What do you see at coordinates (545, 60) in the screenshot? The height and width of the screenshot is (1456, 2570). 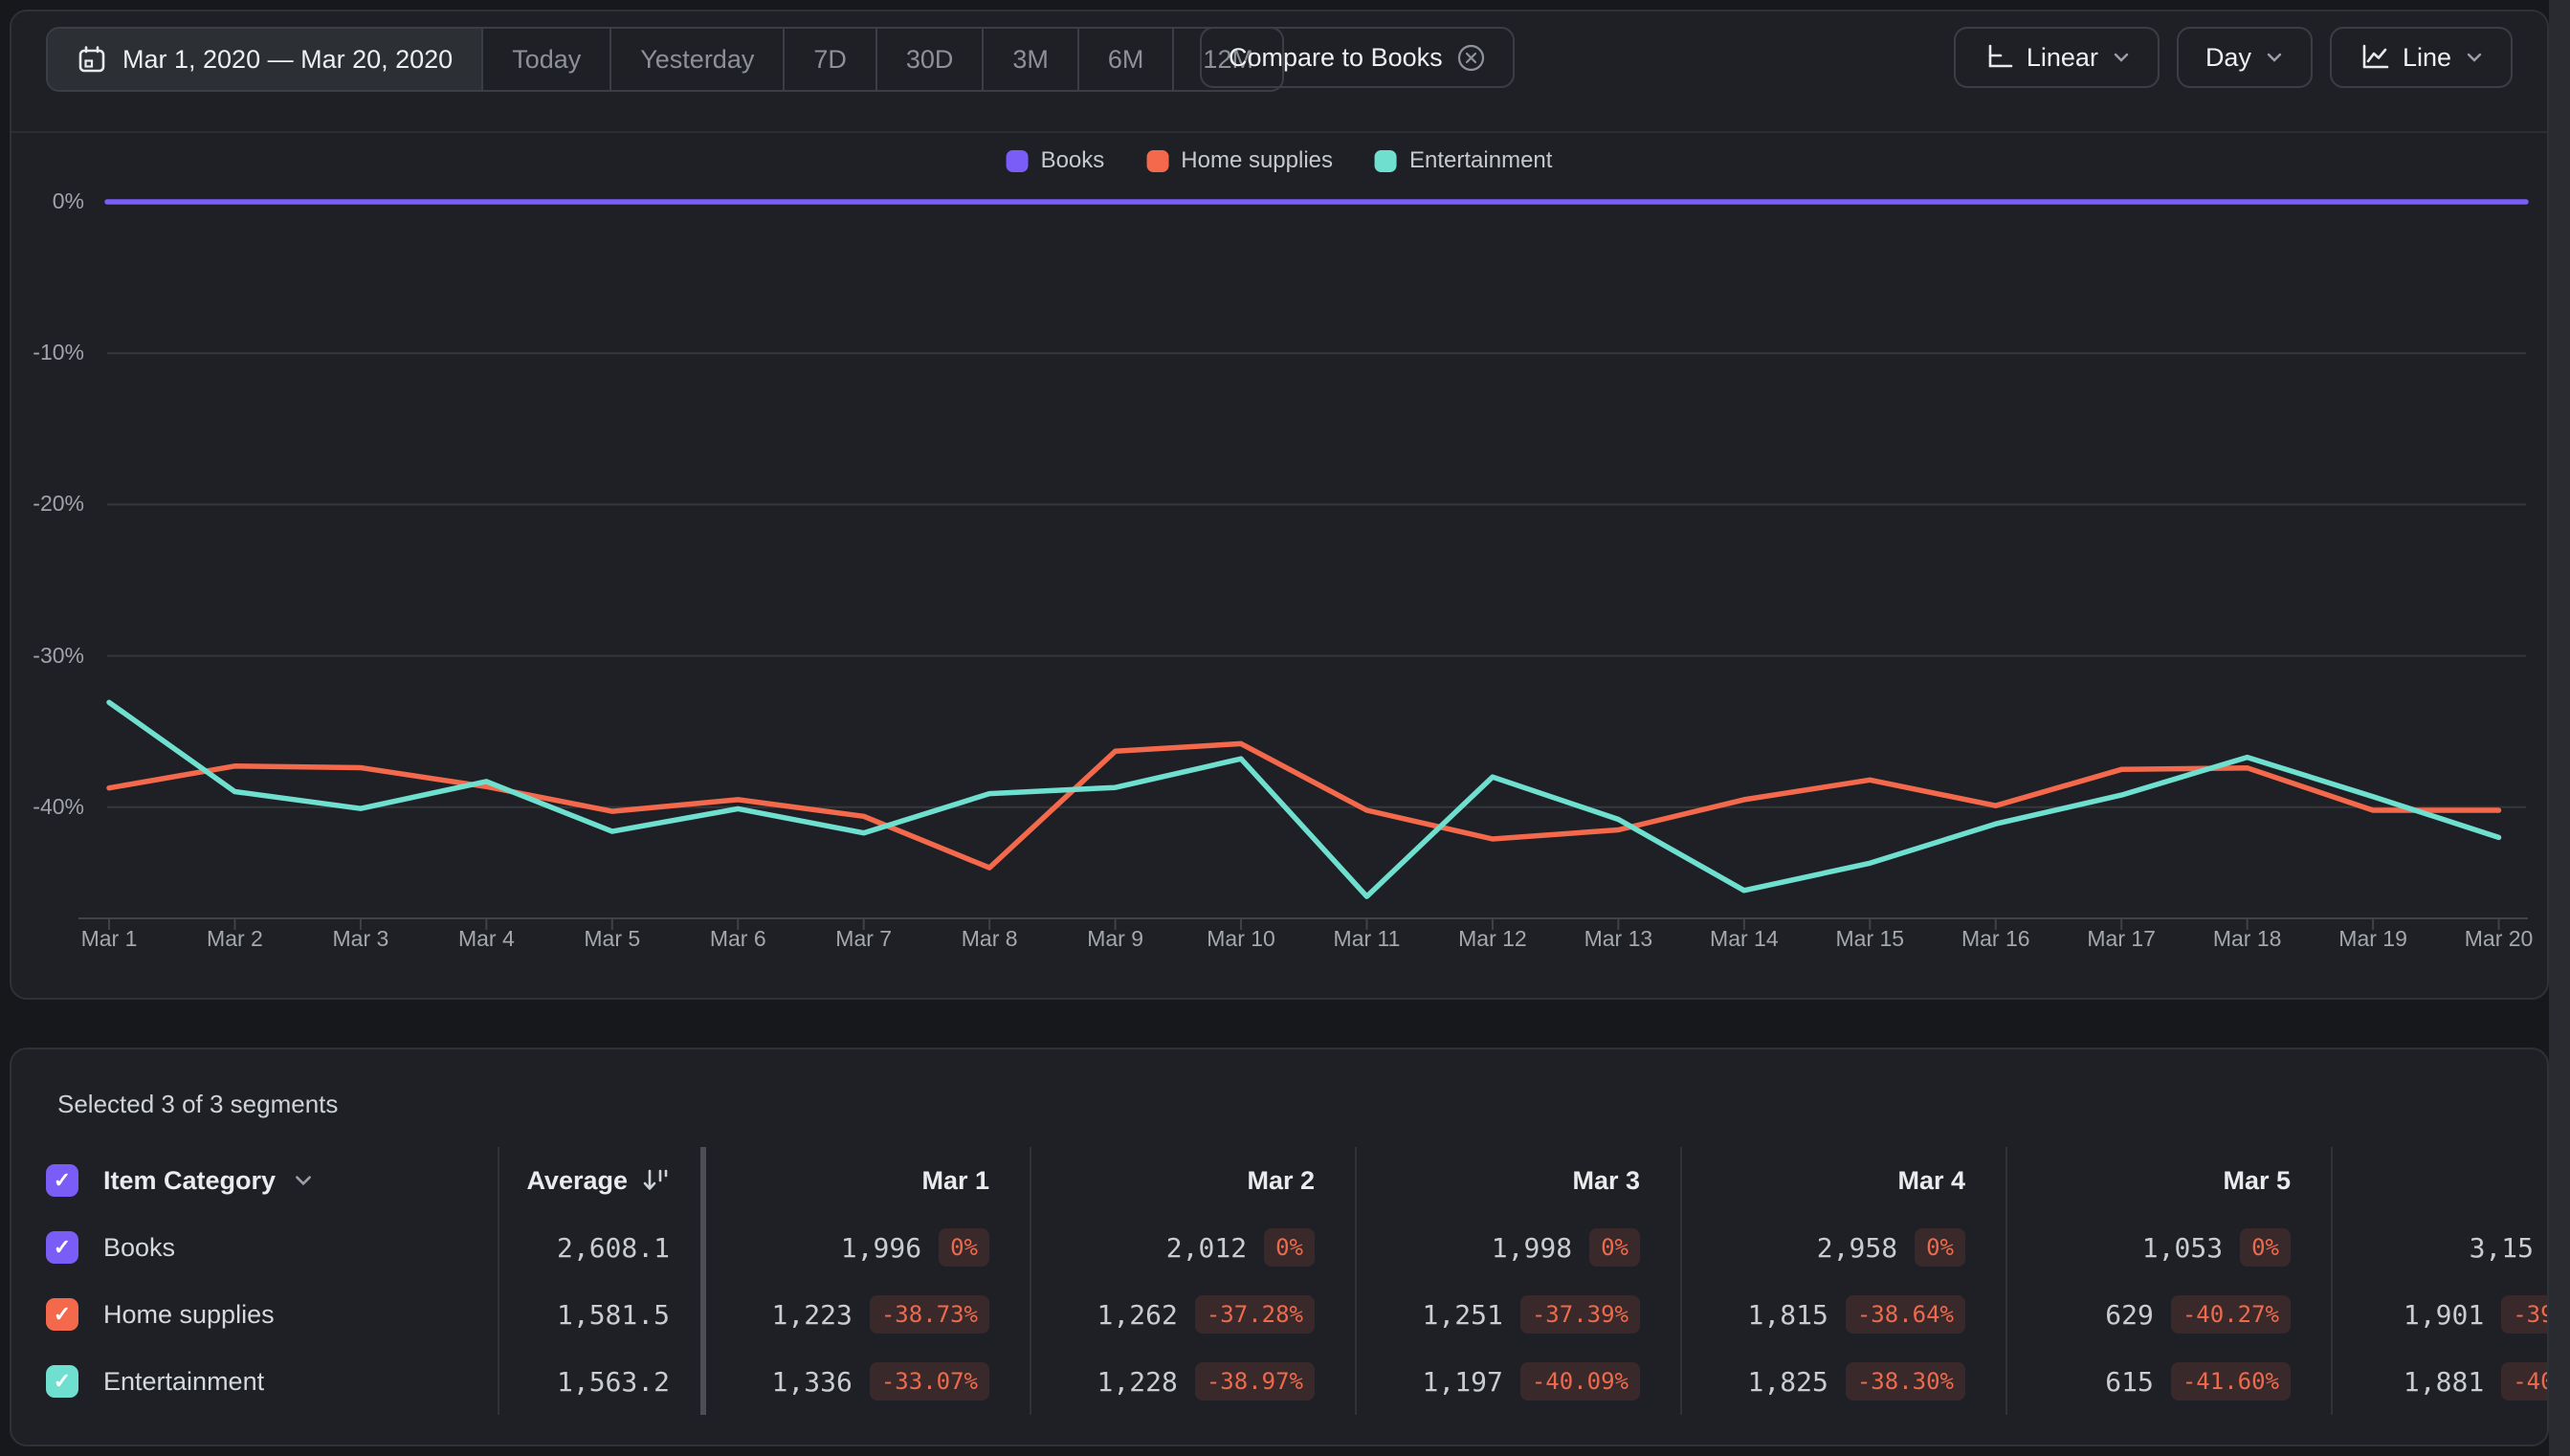 I see `preset-today: Today` at bounding box center [545, 60].